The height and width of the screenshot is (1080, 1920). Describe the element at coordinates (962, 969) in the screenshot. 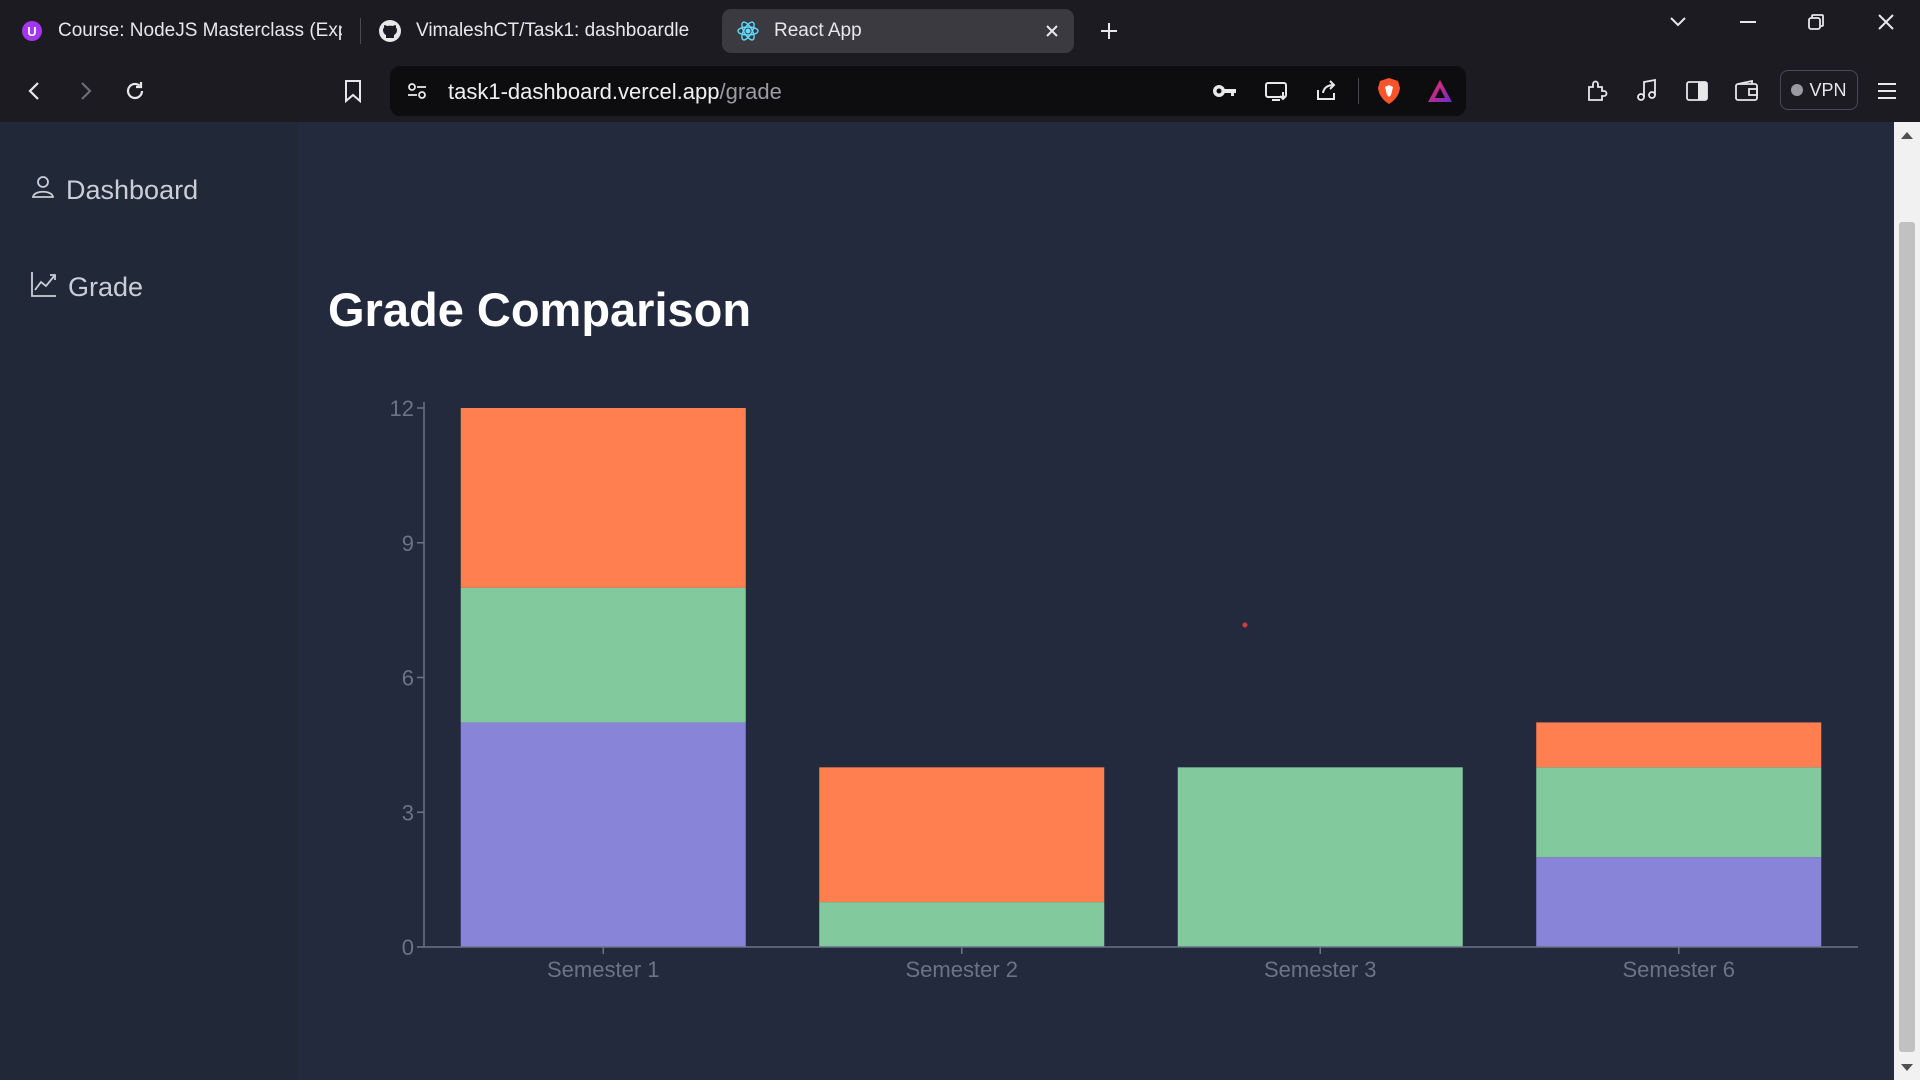

I see `x-tick-label: Semester 2` at that location.